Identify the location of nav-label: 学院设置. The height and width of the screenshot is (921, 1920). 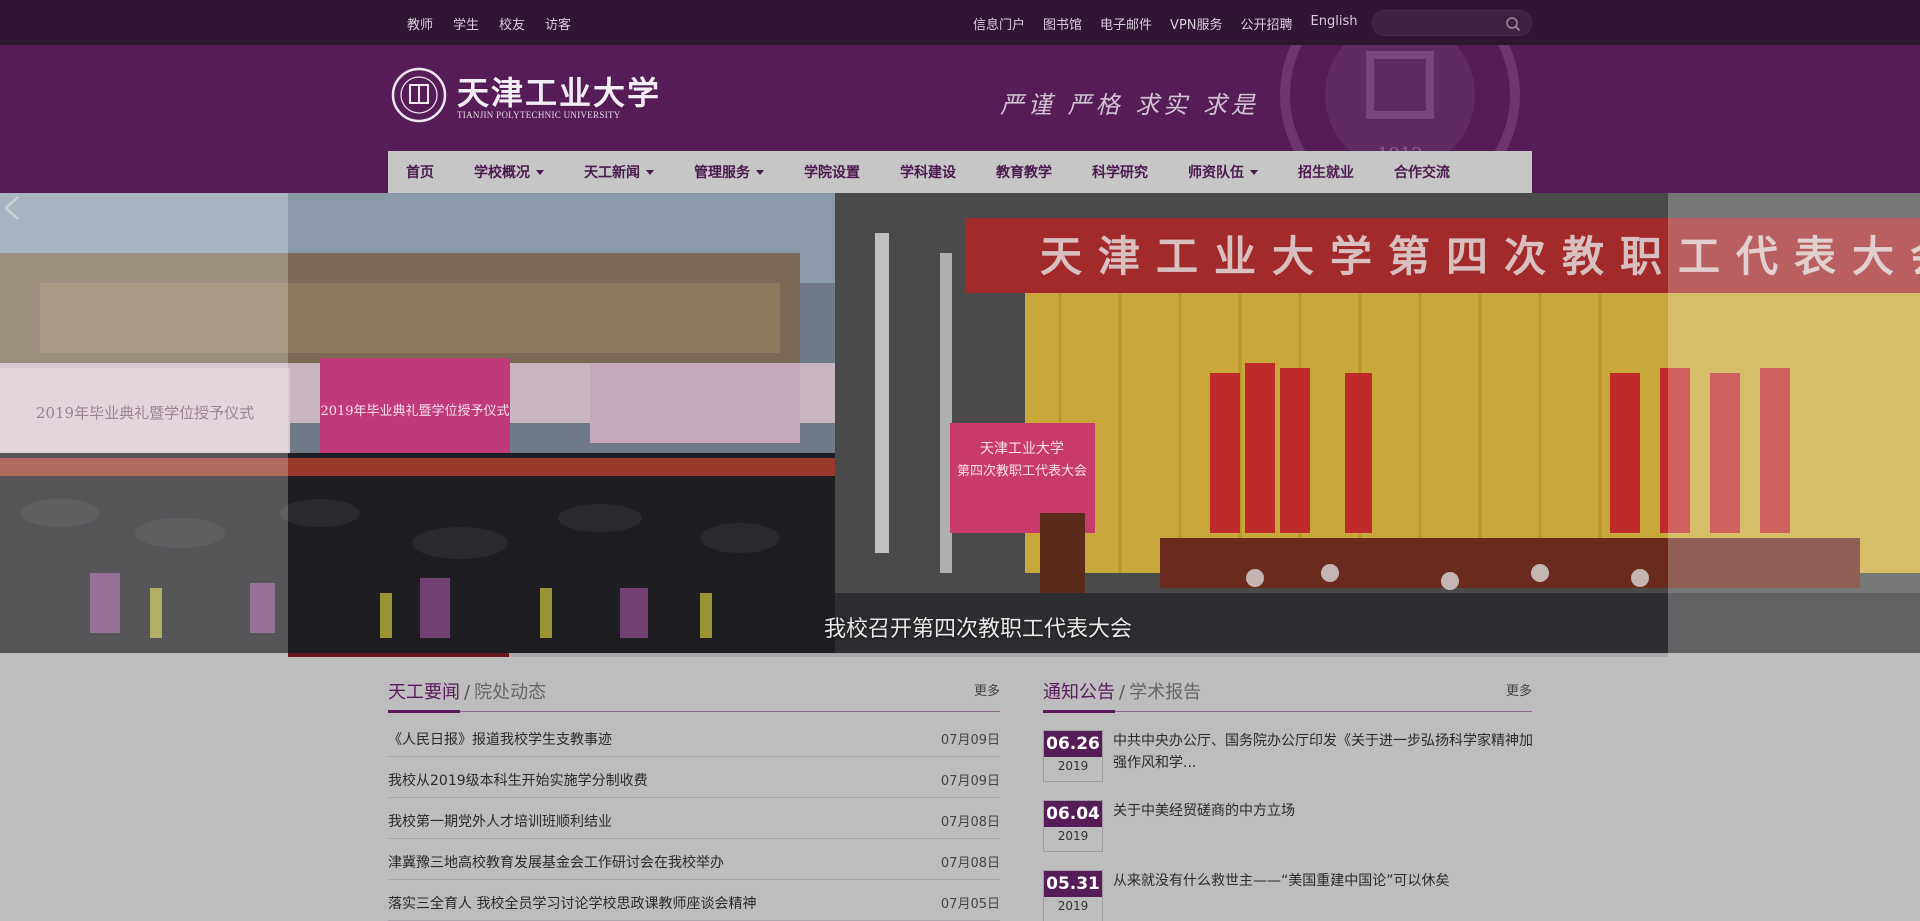
(832, 173).